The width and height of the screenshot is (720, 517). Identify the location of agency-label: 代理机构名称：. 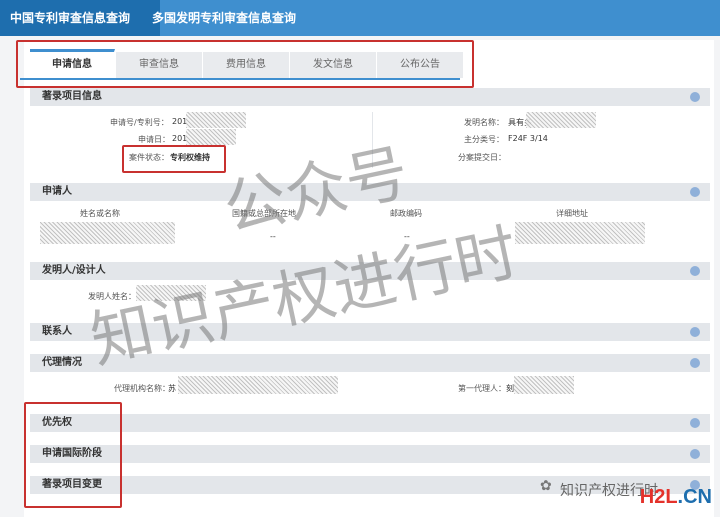
(142, 388).